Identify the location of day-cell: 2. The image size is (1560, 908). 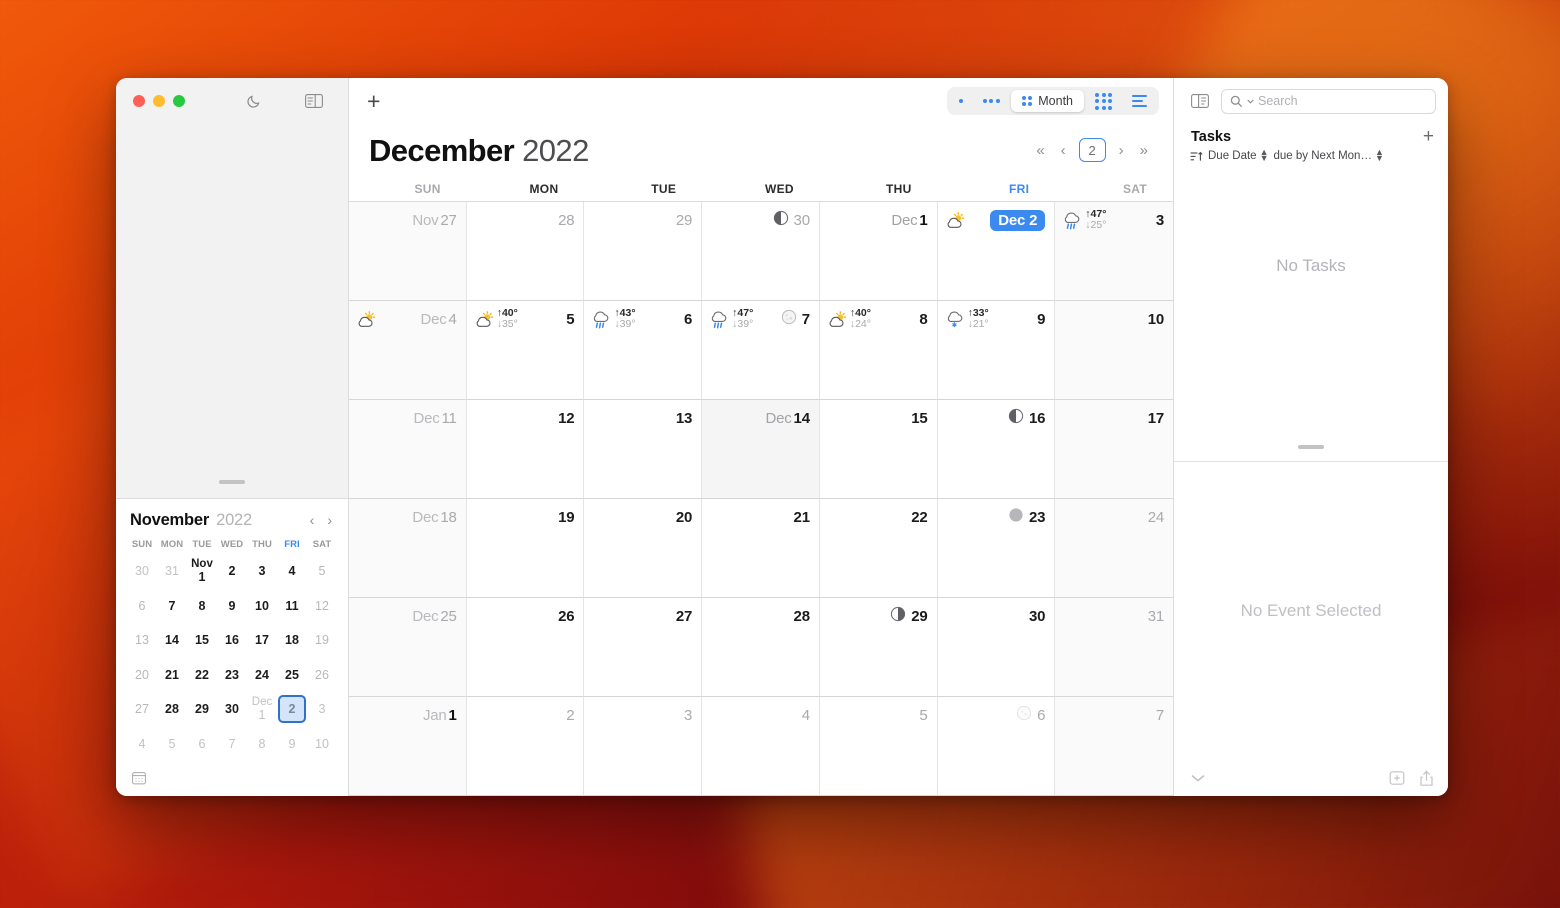
(525, 746).